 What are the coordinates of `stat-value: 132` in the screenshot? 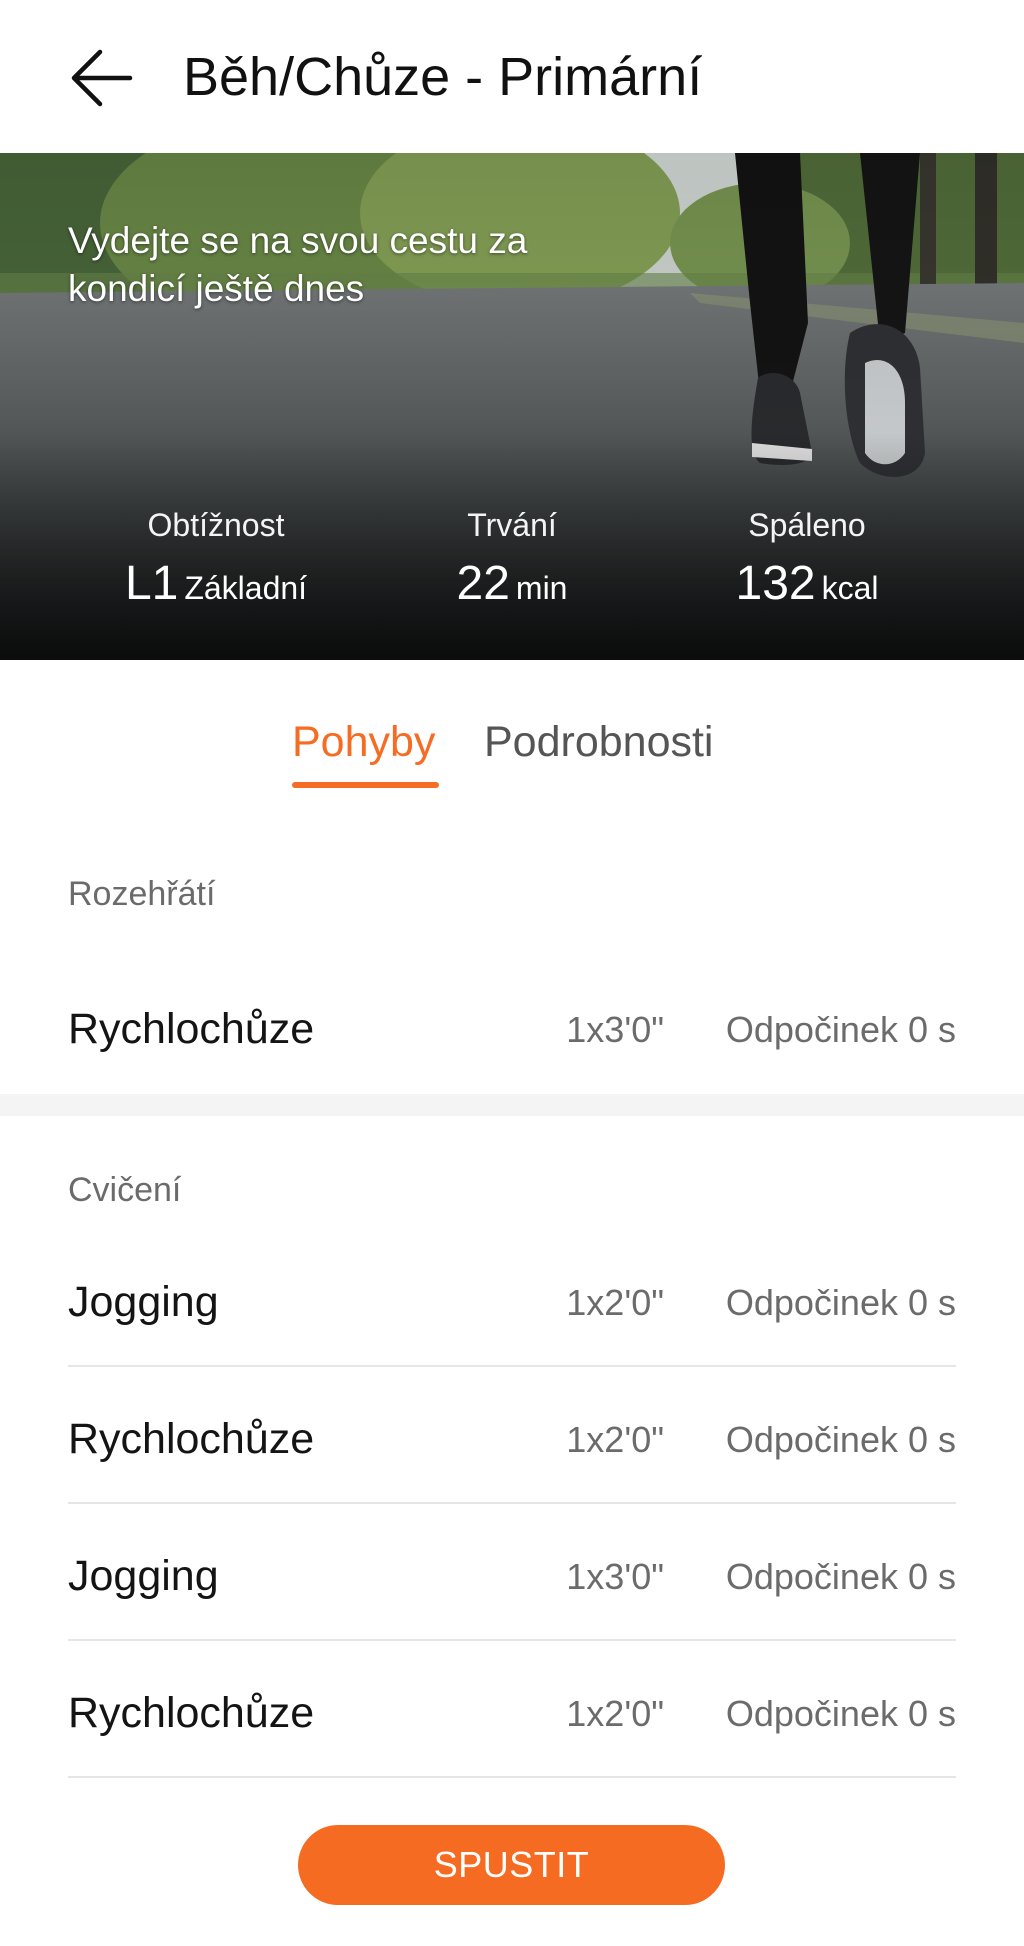 It's located at (775, 583).